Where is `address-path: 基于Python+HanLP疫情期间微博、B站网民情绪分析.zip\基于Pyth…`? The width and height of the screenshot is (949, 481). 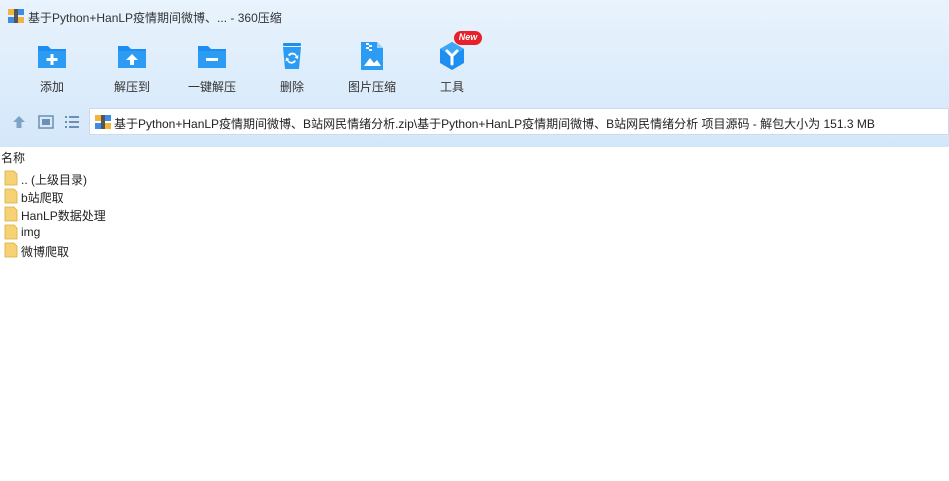
address-path: 基于Python+HanLP疫情期间微博、B站网民情绪分析.zip\基于Pyth… is located at coordinates (494, 124).